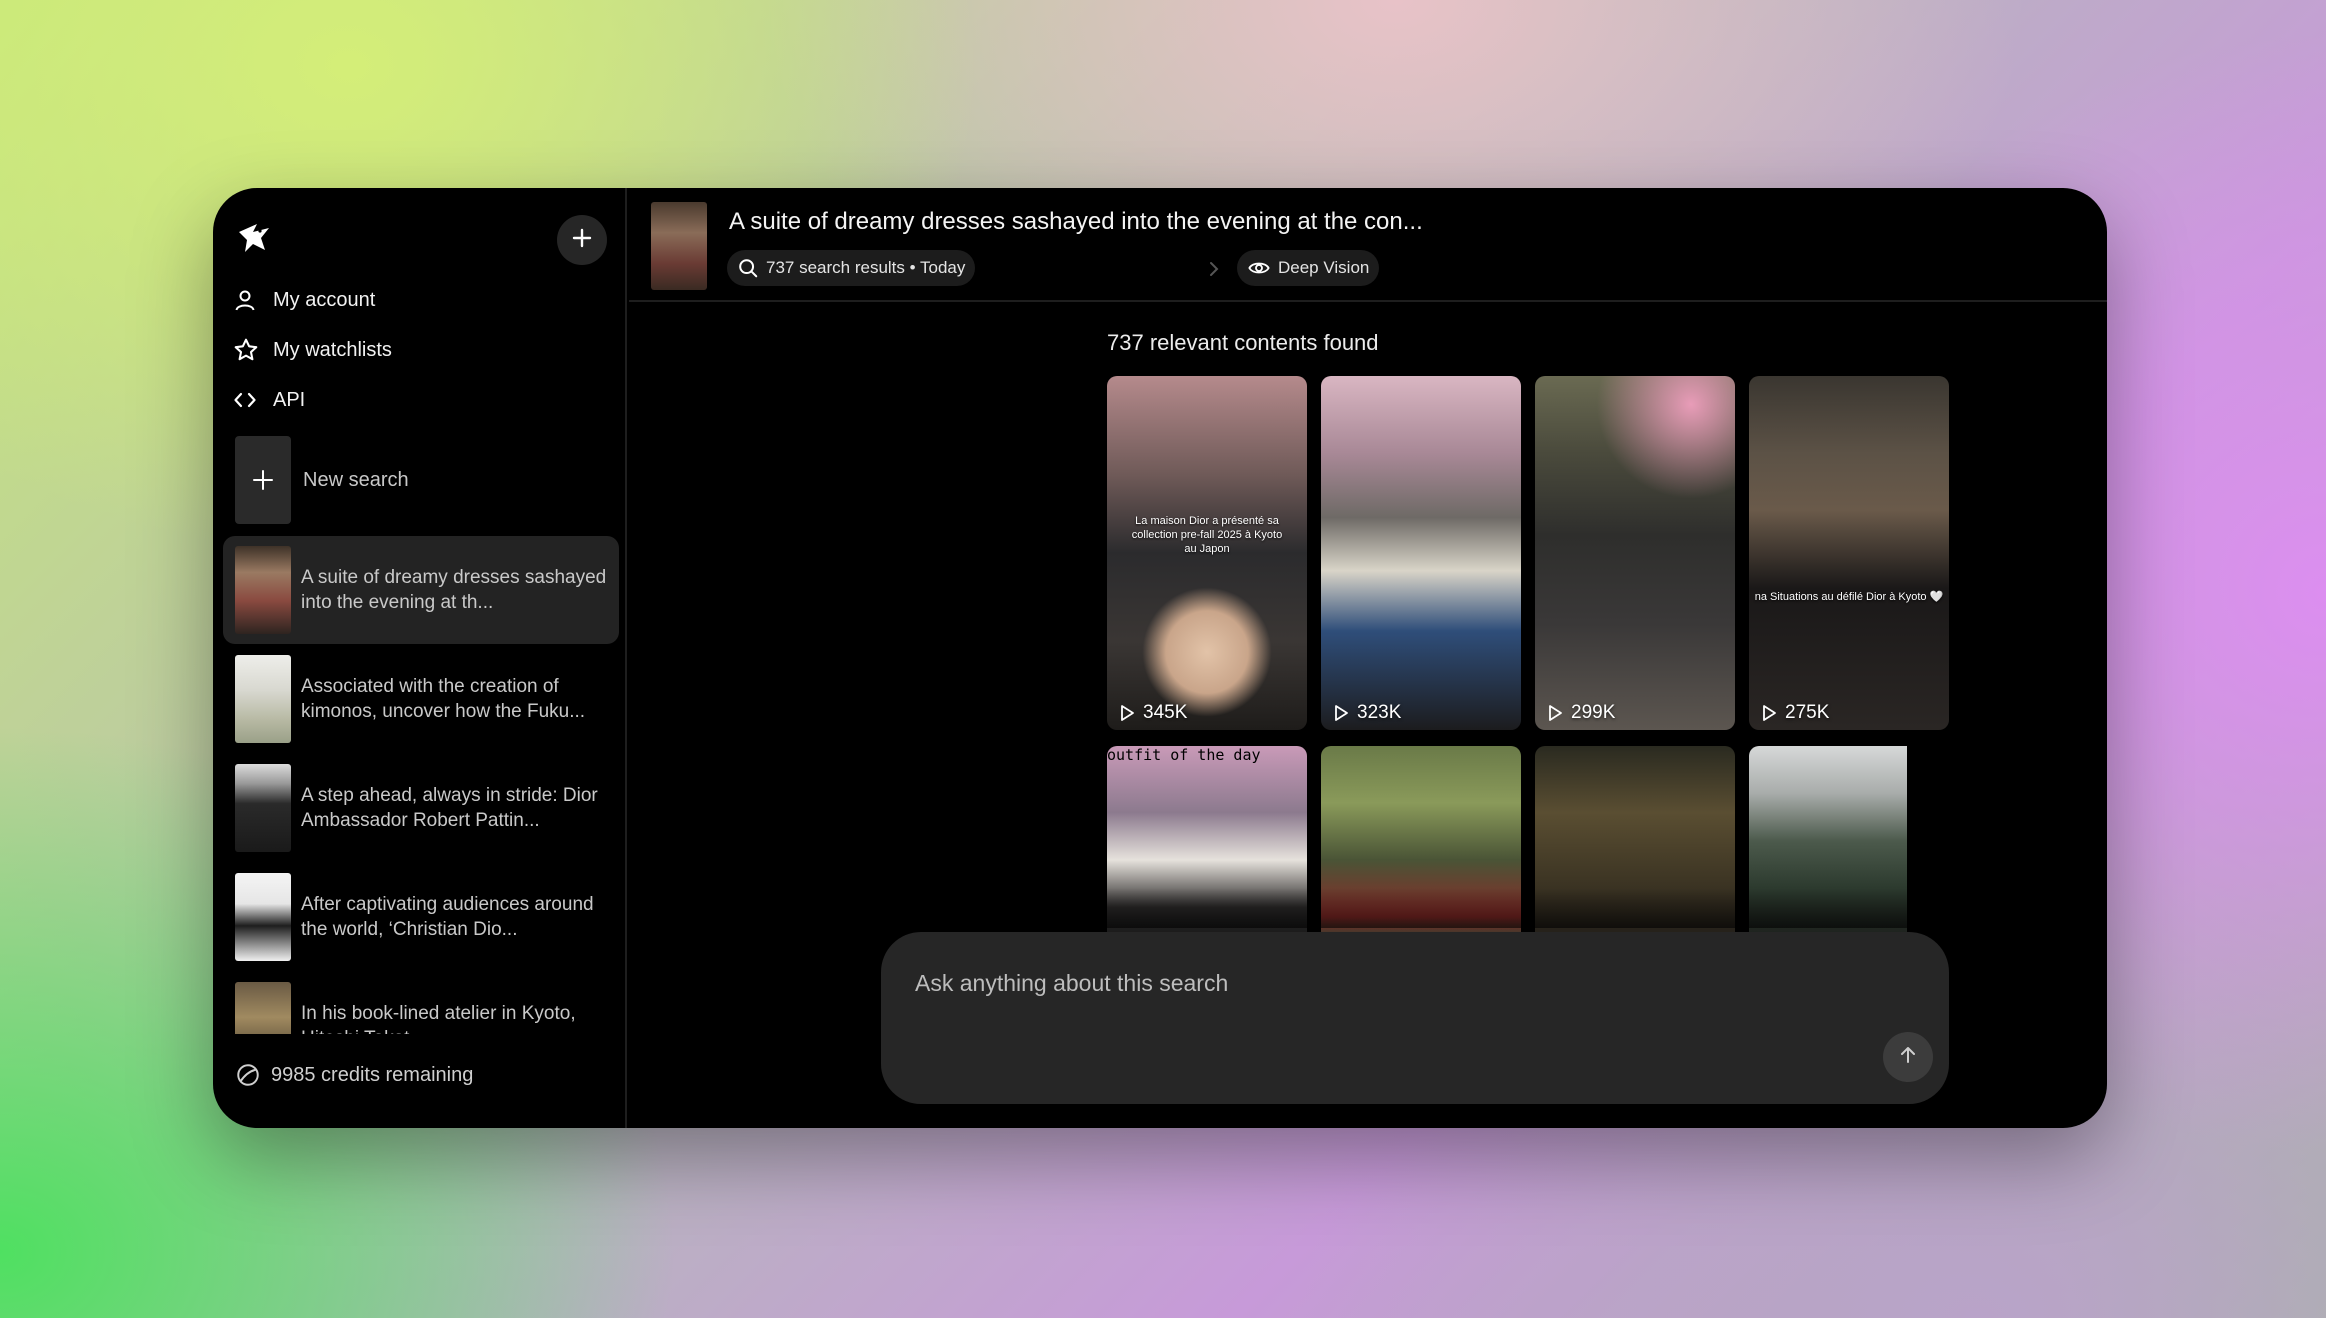 Image resolution: width=2326 pixels, height=1318 pixels. Describe the element at coordinates (748, 268) in the screenshot. I see `search-icon` at that location.